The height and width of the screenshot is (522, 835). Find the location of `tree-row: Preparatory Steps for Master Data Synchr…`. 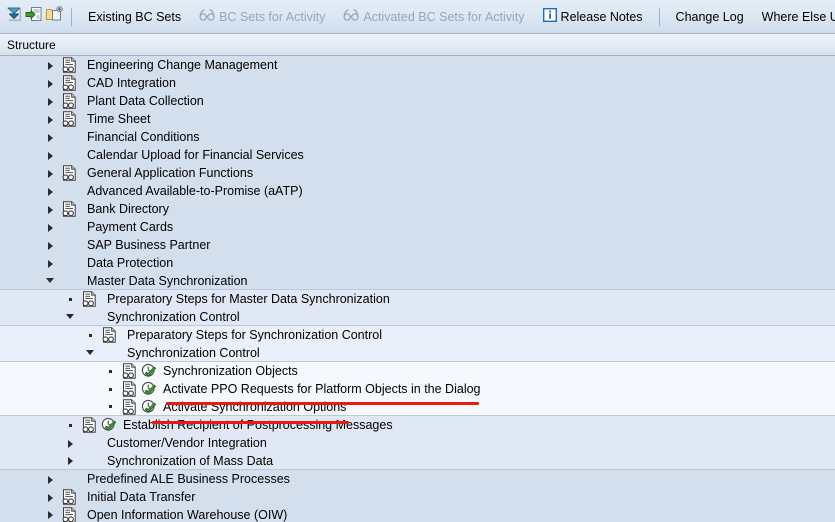

tree-row: Preparatory Steps for Master Data Synchr… is located at coordinates (417, 299).